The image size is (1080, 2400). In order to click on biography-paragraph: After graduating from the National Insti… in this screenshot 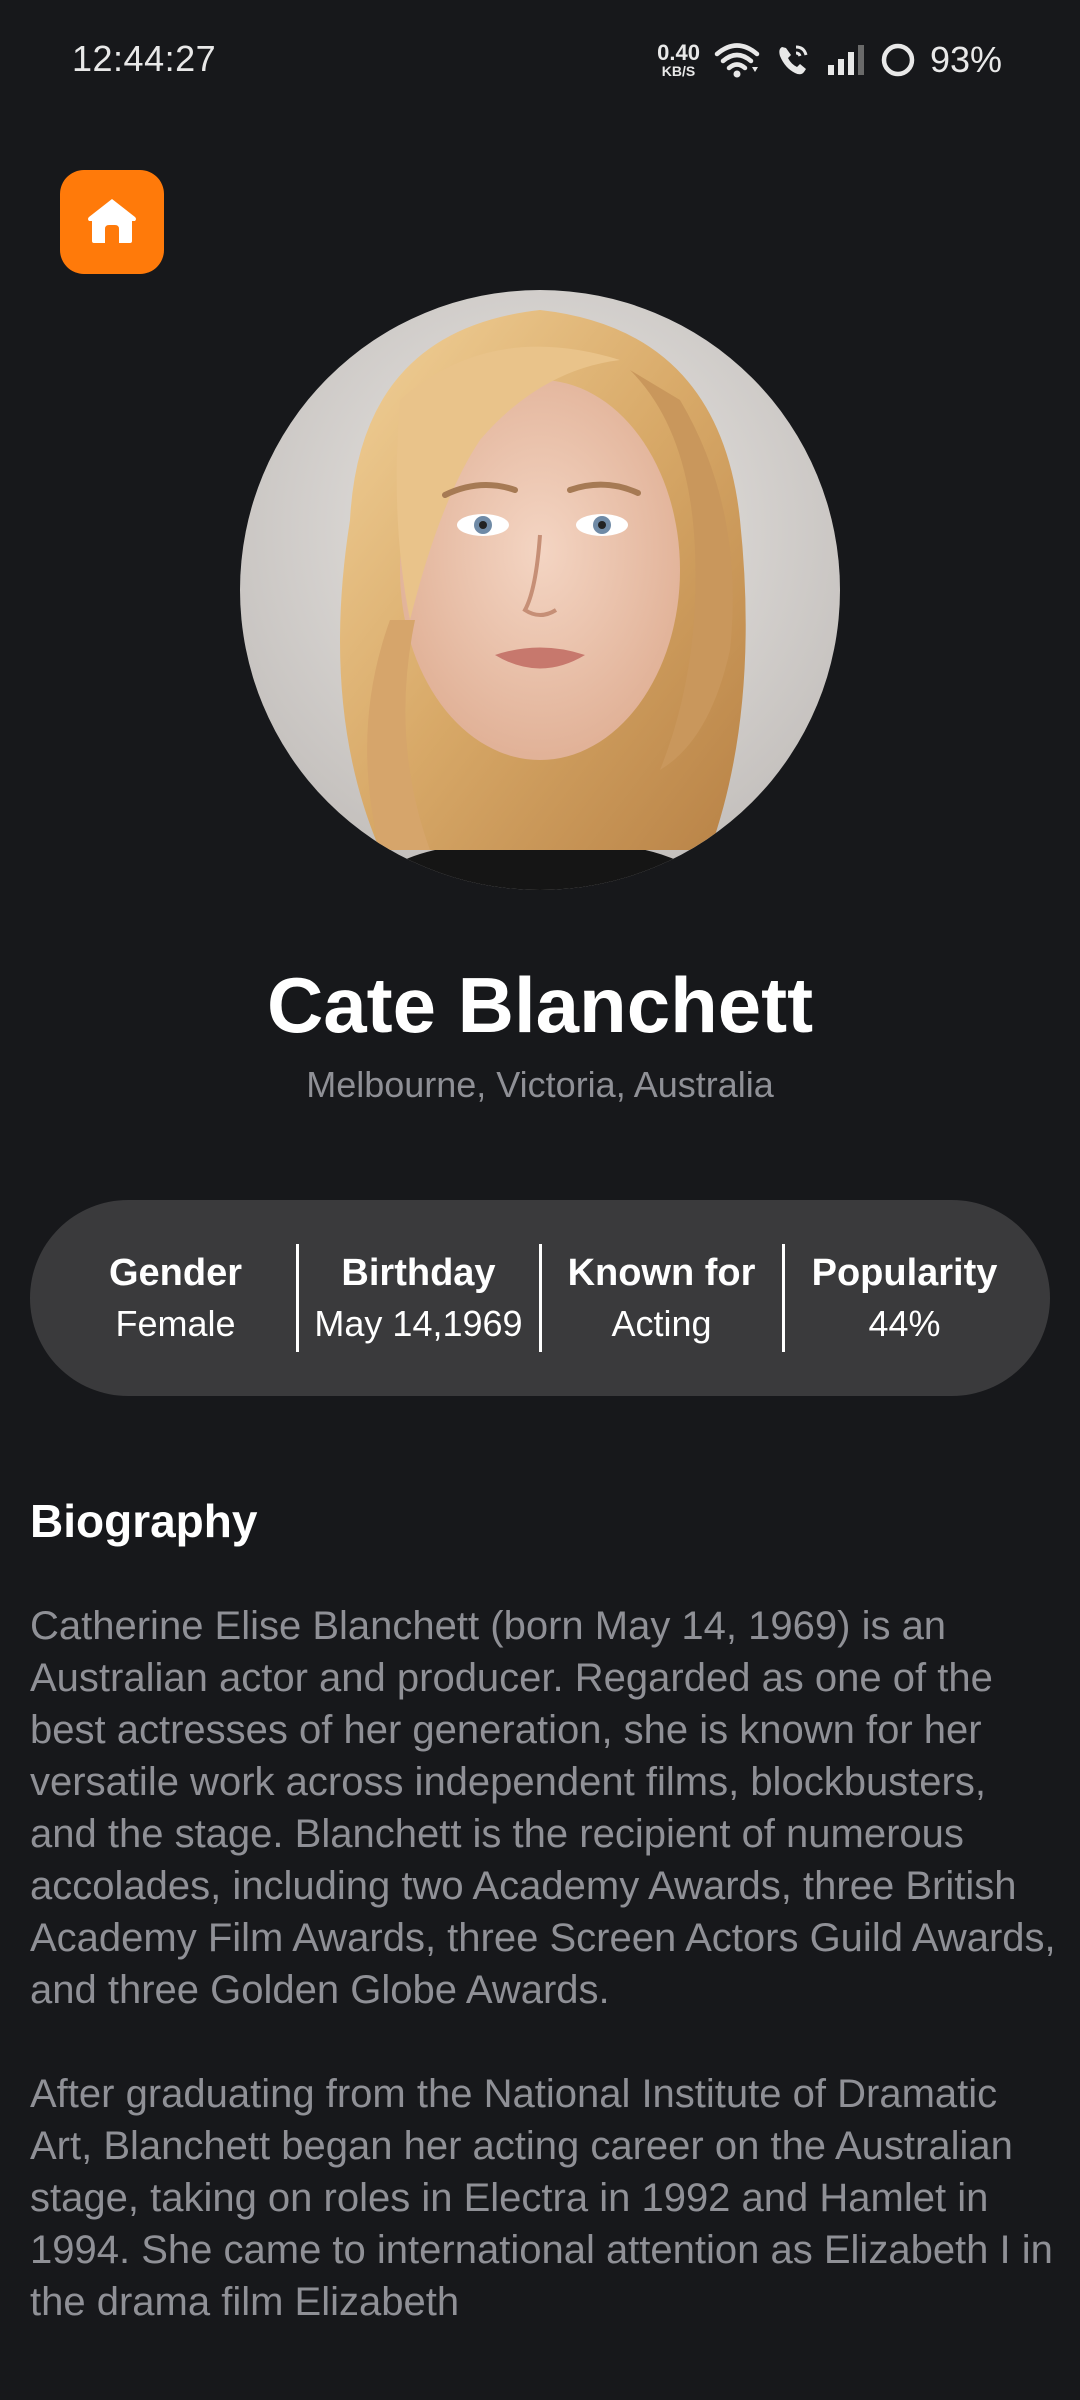, I will do `click(541, 2198)`.